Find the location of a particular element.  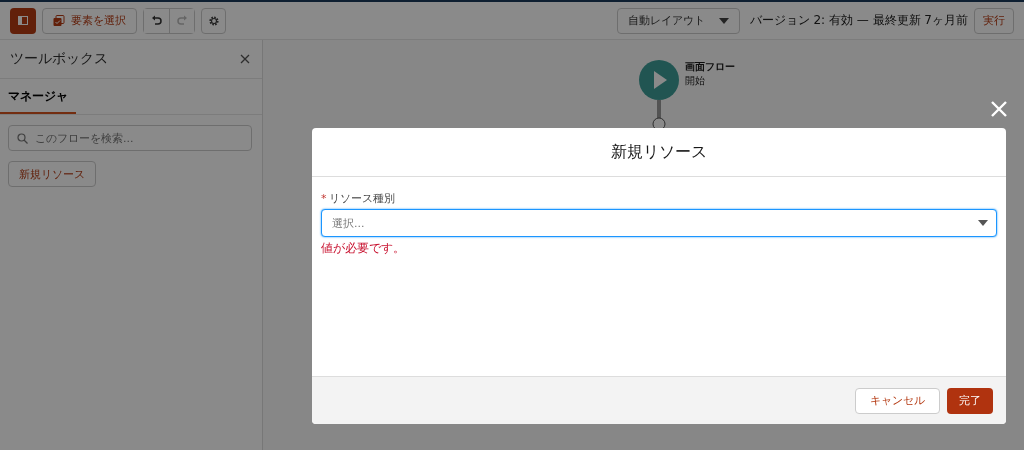

required-marker: * is located at coordinates (324, 198).